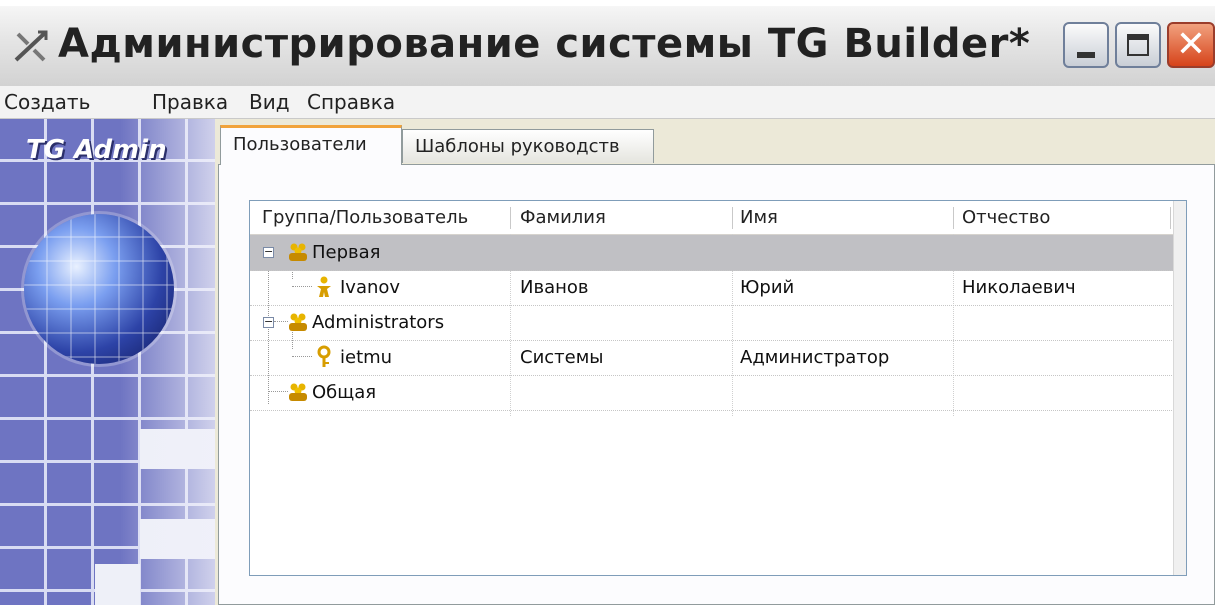 This screenshot has width=1215, height=605. What do you see at coordinates (1019, 287) in the screenshot?
I see `row-patronymic: Николаевич` at bounding box center [1019, 287].